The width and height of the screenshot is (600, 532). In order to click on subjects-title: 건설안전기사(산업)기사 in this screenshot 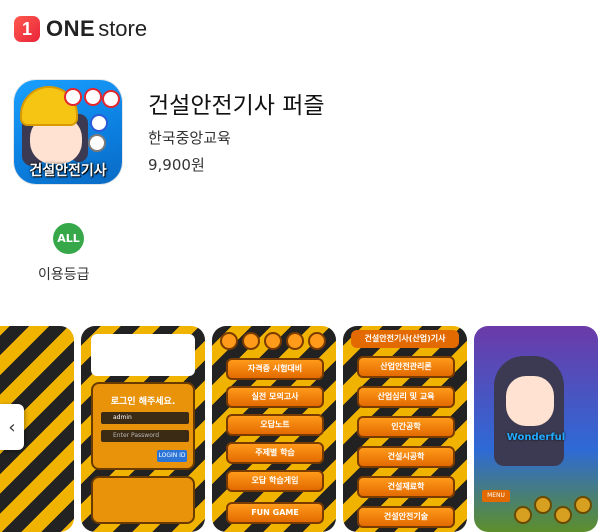, I will do `click(405, 339)`.